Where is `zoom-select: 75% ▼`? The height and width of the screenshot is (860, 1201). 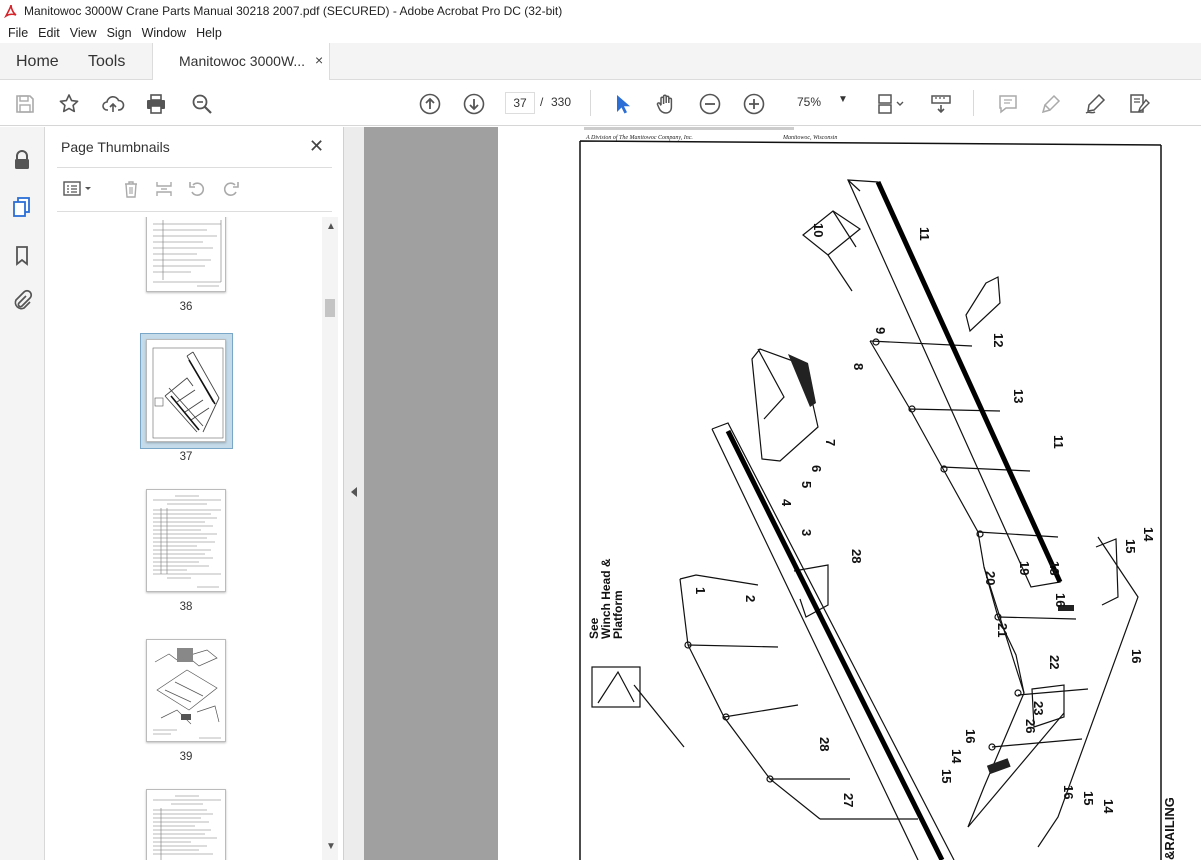
zoom-select: 75% ▼ is located at coordinates (821, 103).